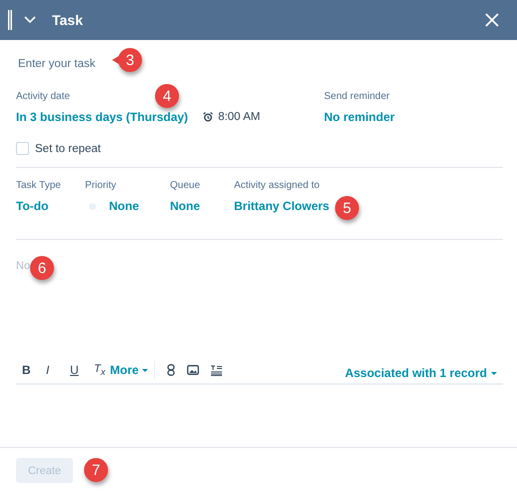  Describe the element at coordinates (239, 117) in the screenshot. I see `time-link: 8:00 AM` at that location.